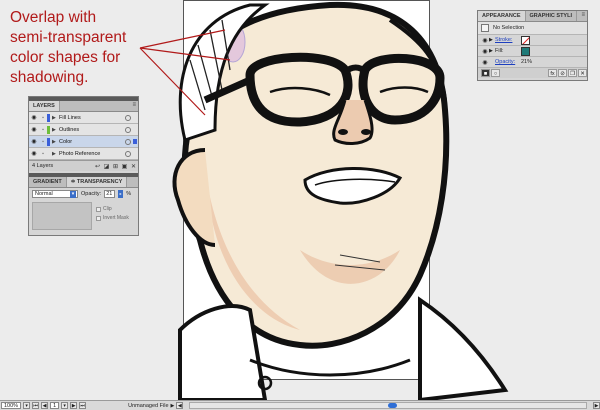 The image size is (600, 410). I want to click on chevron-down-icon: ▾, so click(73, 194).